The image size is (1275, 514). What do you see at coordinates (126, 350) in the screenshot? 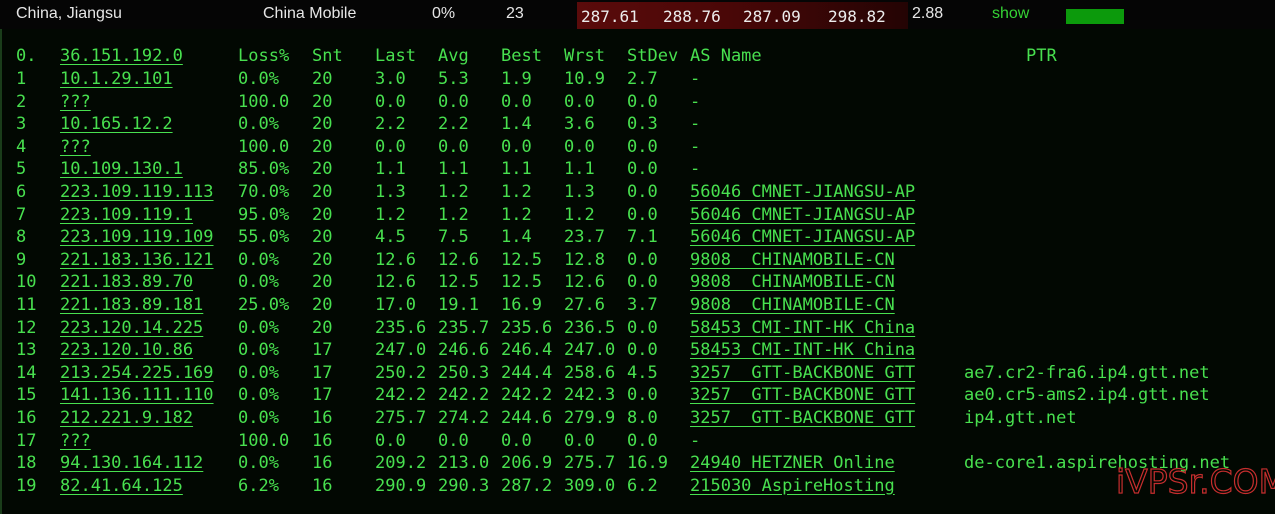
I see `hop-host-link: 223.120.10.86` at bounding box center [126, 350].